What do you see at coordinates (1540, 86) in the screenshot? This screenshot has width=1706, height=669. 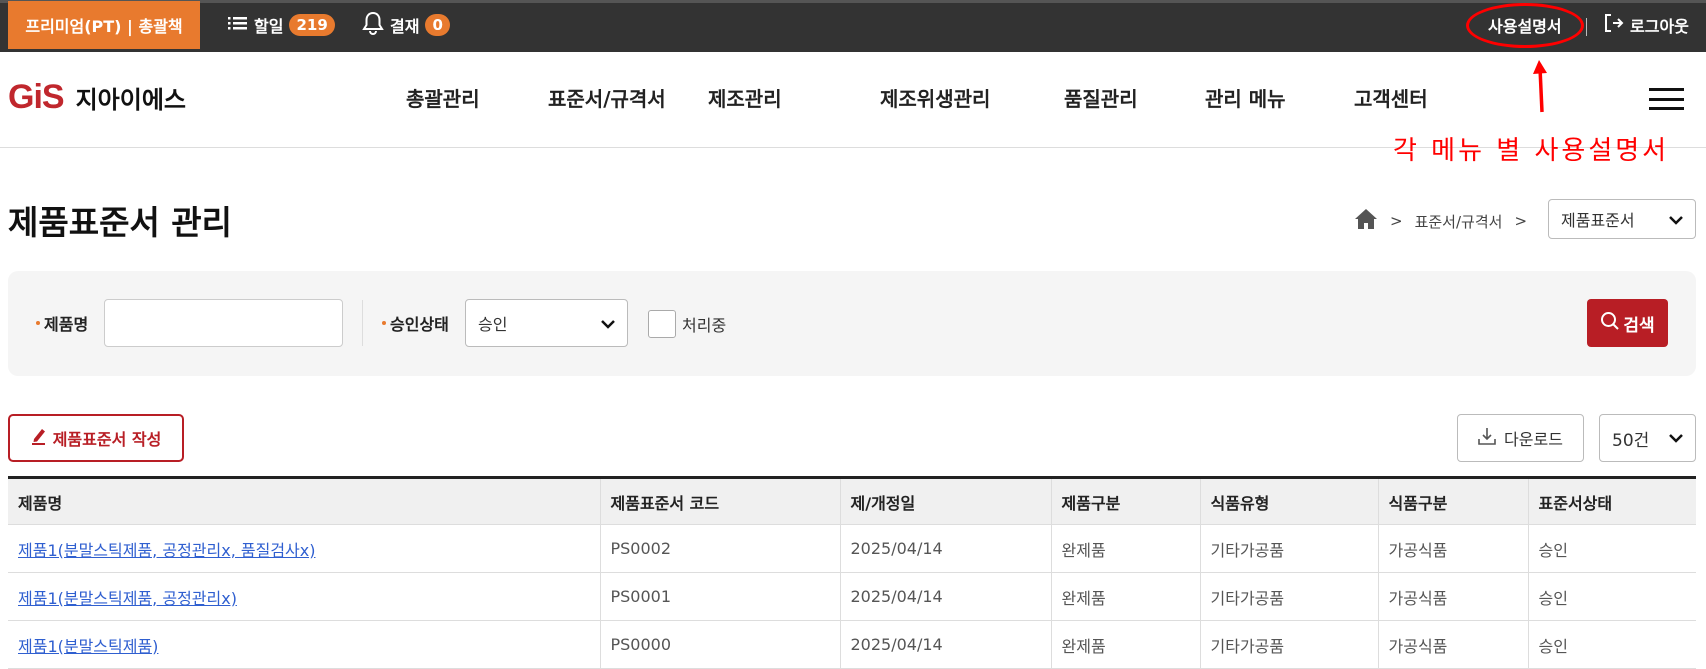 I see `annotation-arrow-icon` at bounding box center [1540, 86].